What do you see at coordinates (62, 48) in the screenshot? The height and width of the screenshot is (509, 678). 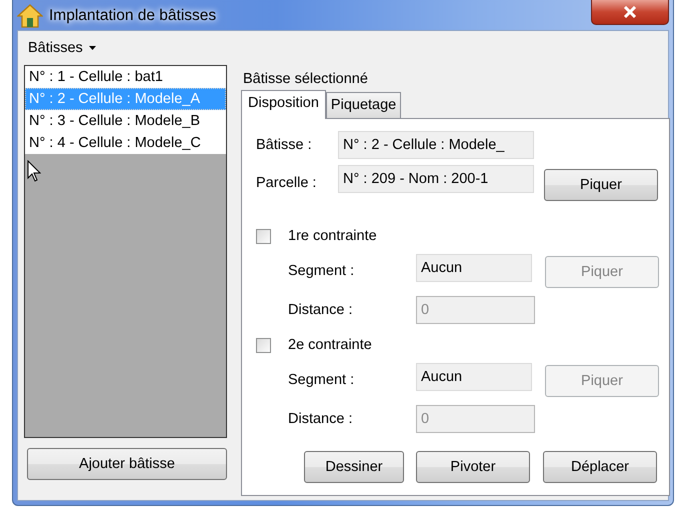 I see `buildings-menu: Bâtisses` at bounding box center [62, 48].